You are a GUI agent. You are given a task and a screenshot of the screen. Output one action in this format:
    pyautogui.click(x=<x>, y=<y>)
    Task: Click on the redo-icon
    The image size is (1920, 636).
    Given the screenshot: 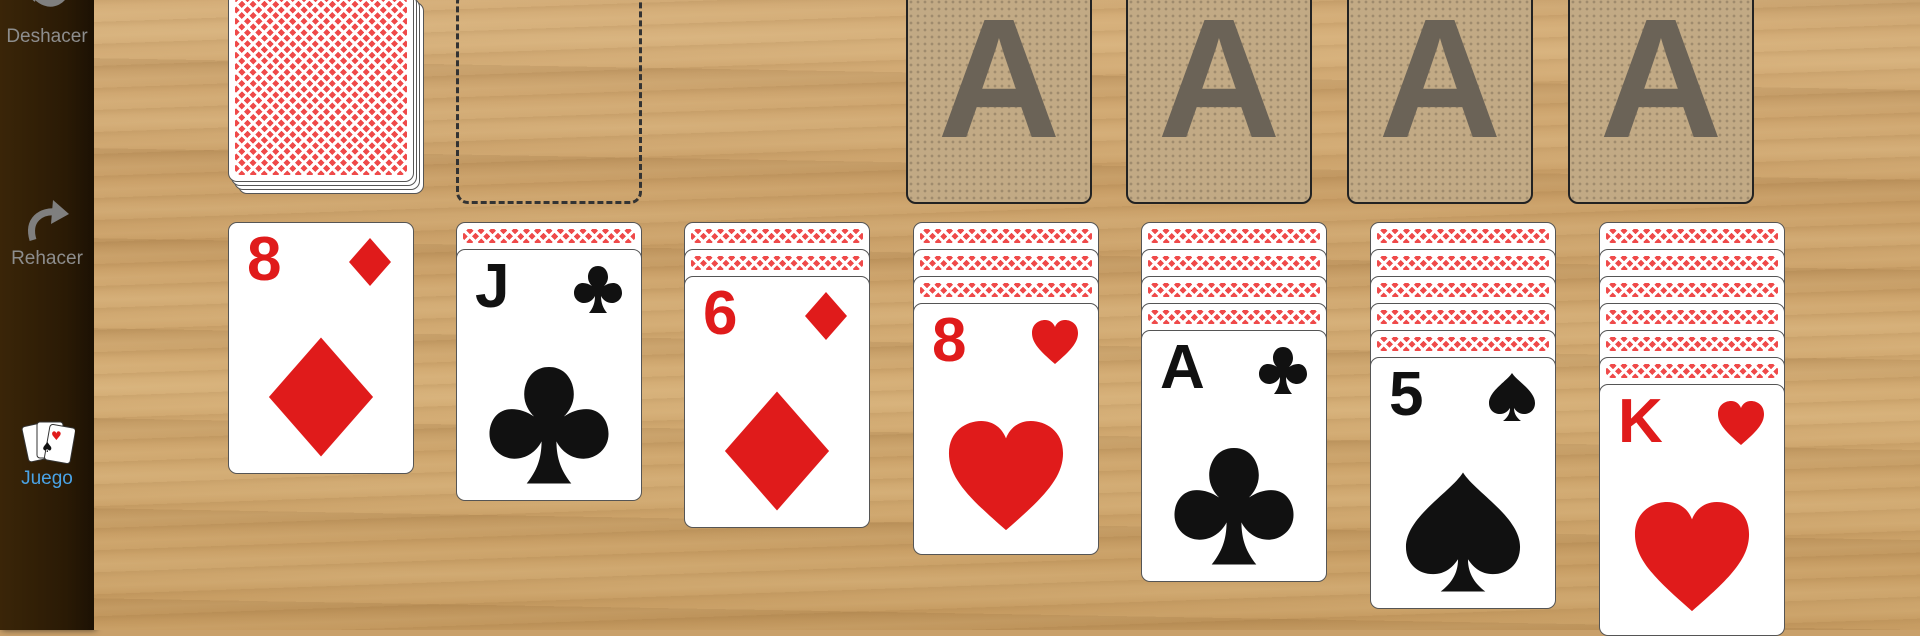 What is the action you would take?
    pyautogui.click(x=48, y=221)
    